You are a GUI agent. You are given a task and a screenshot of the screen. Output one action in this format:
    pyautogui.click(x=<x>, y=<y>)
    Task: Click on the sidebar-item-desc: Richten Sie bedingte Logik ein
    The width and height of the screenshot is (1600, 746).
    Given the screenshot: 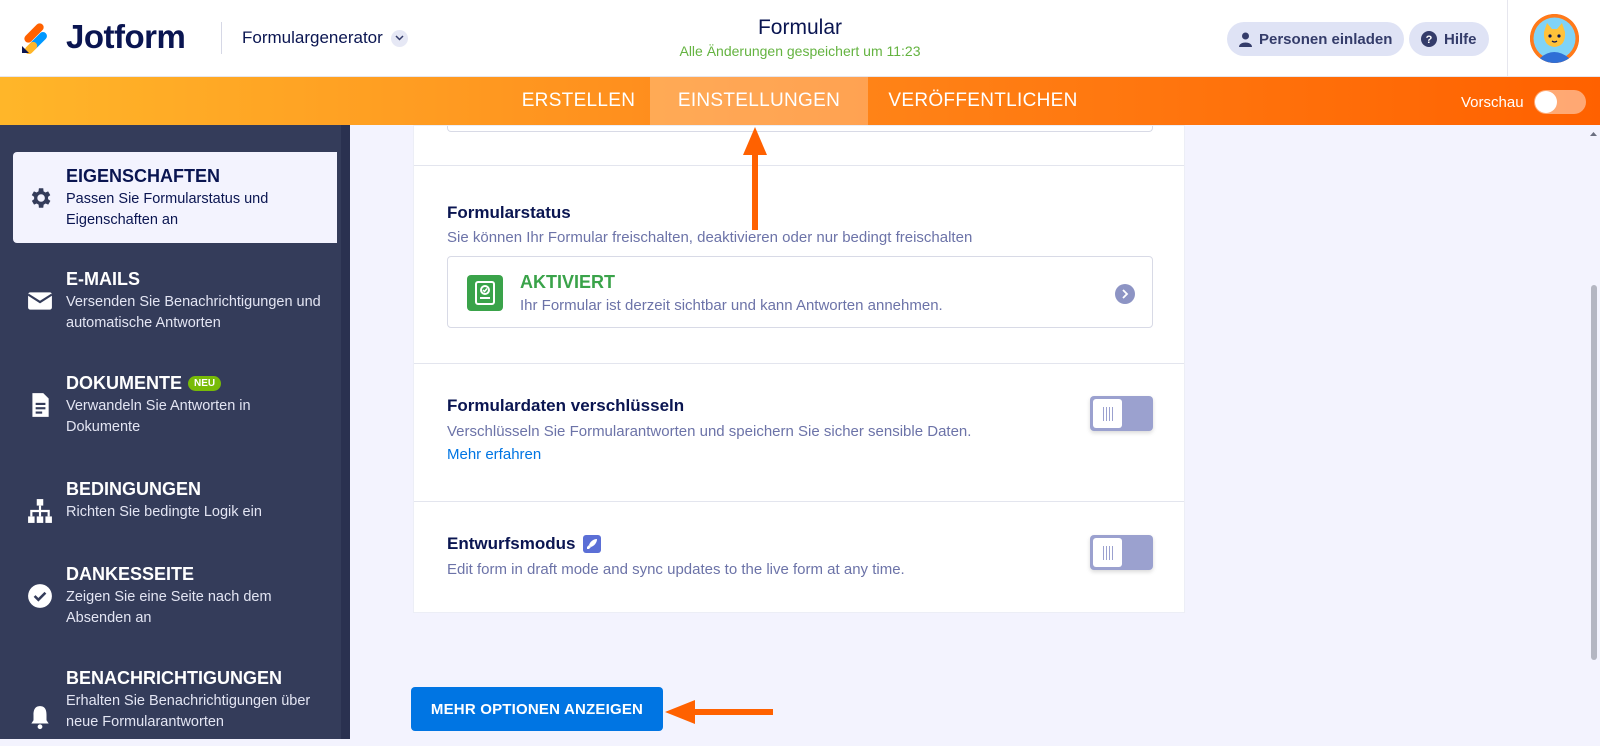 What is the action you would take?
    pyautogui.click(x=164, y=512)
    